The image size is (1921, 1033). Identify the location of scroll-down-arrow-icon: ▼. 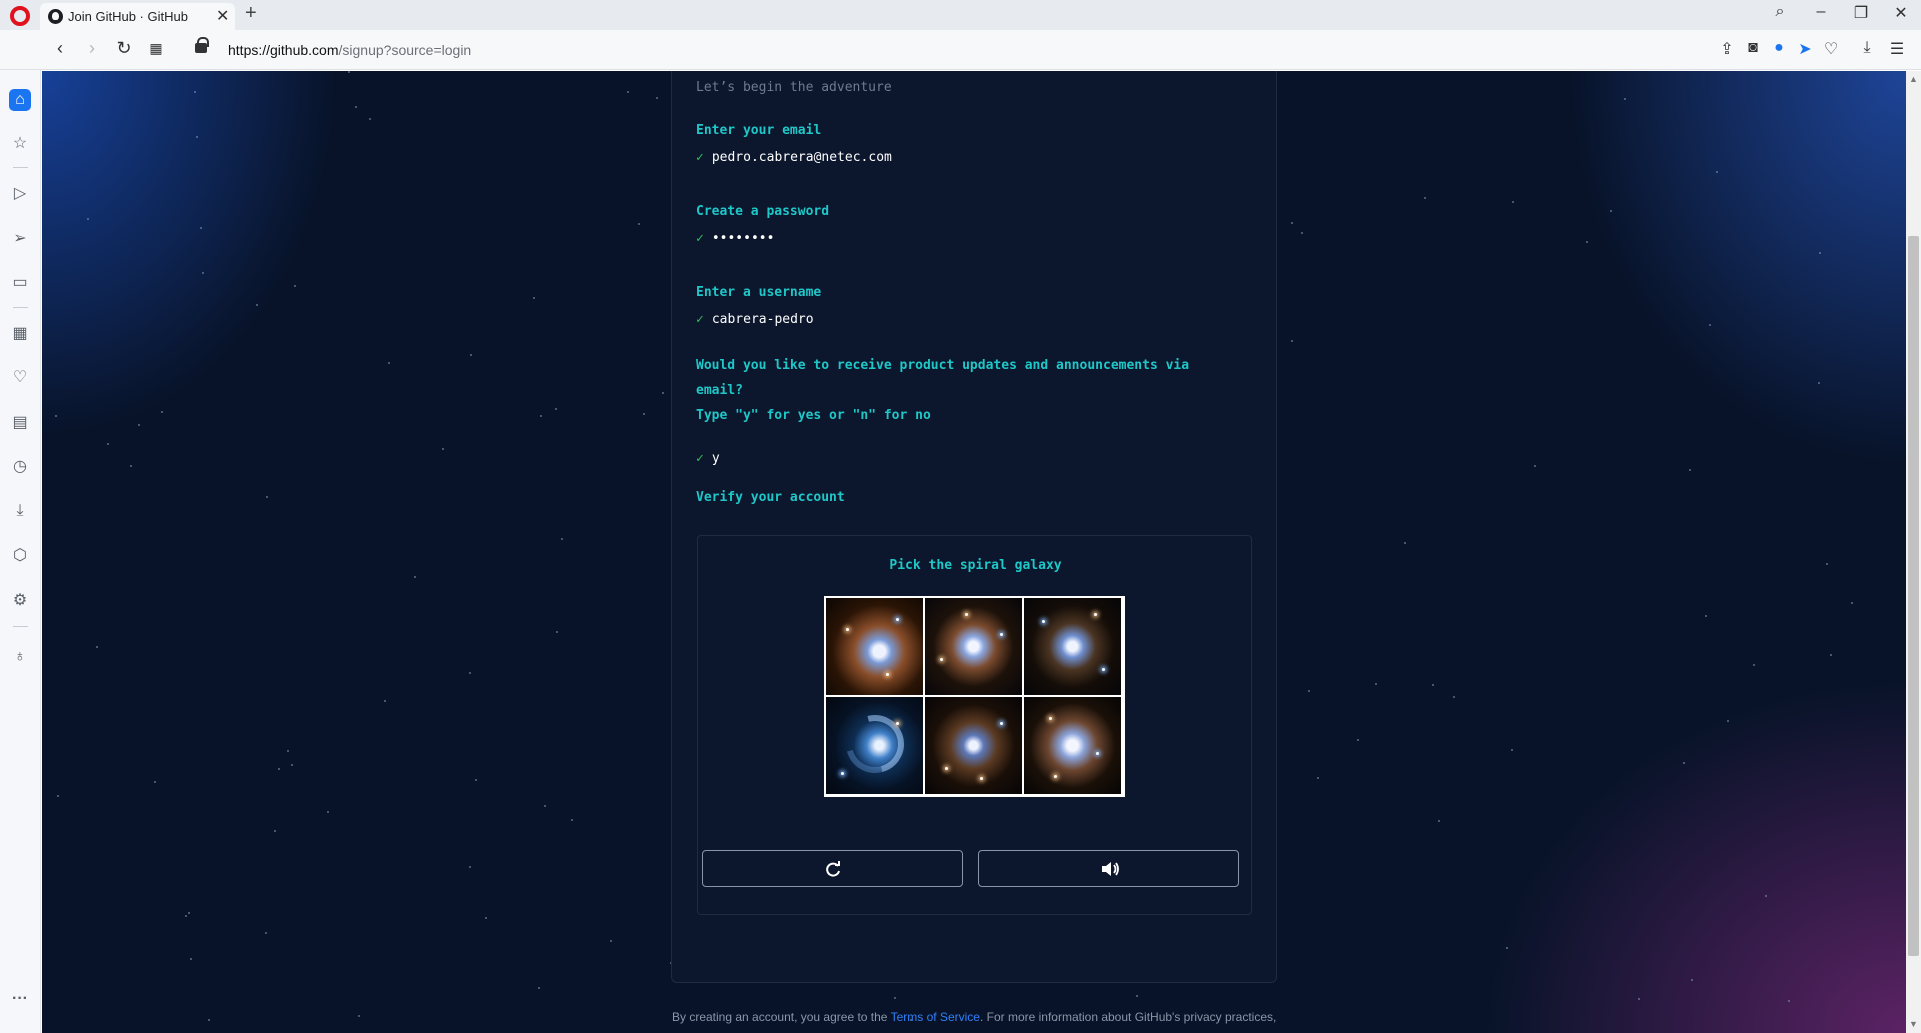
(1913, 1024).